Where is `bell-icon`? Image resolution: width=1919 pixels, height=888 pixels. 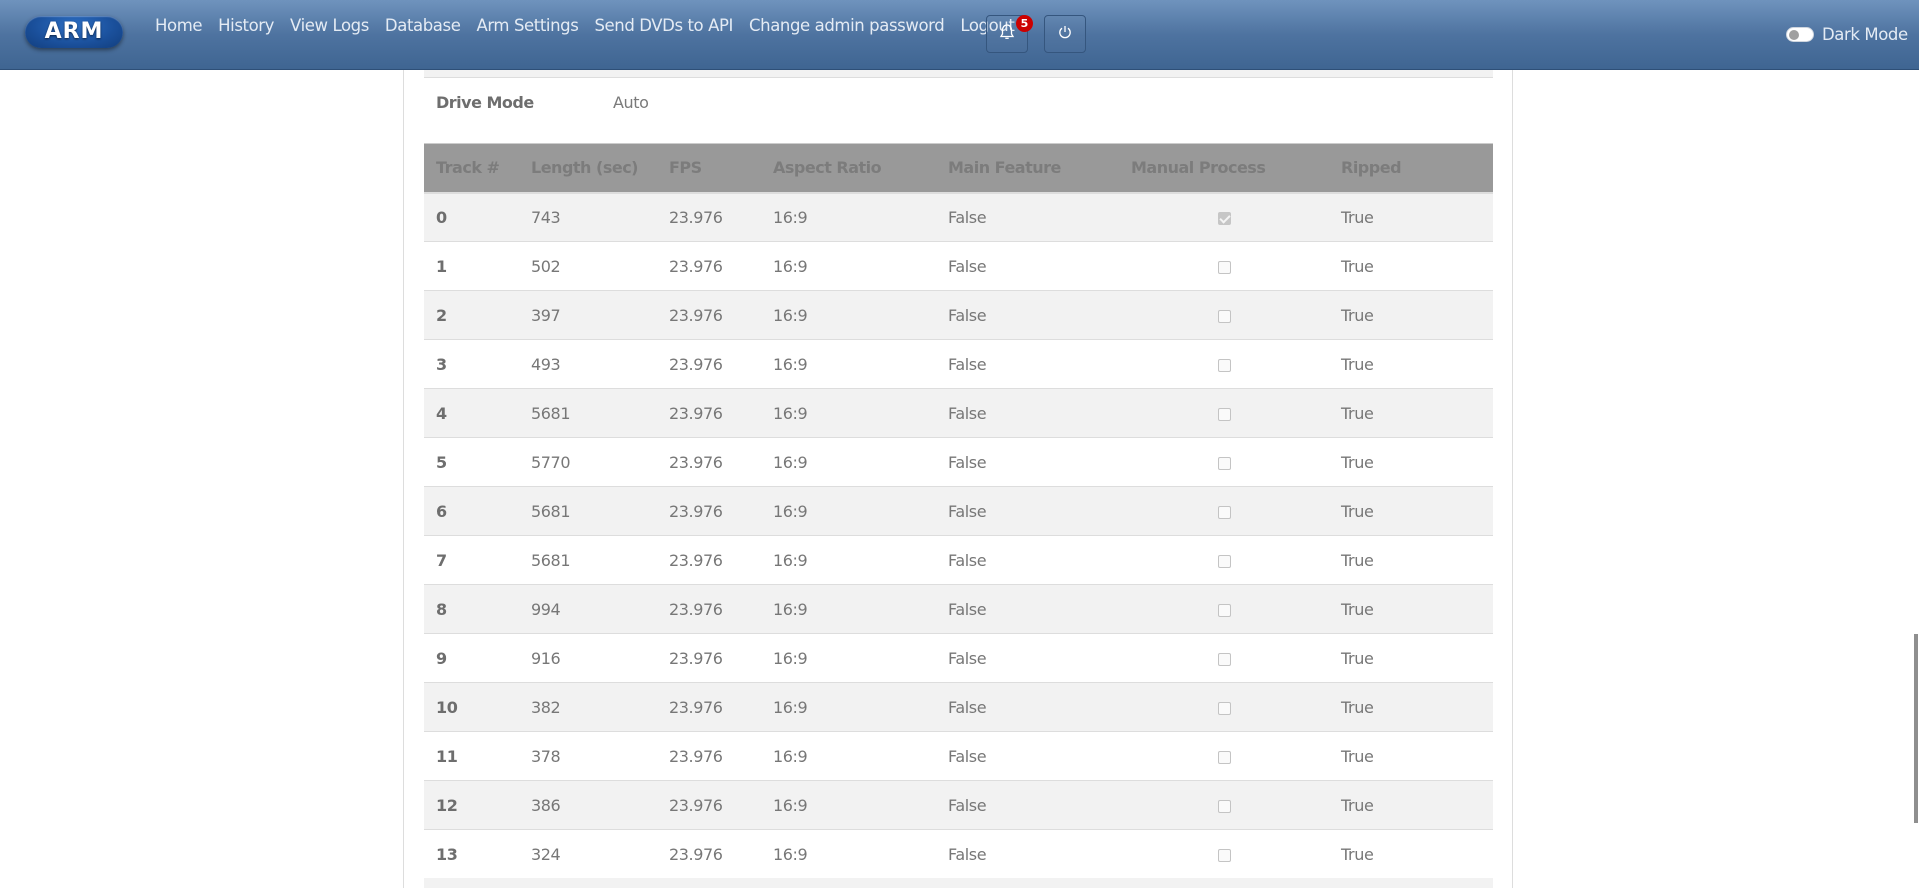 bell-icon is located at coordinates (1007, 34).